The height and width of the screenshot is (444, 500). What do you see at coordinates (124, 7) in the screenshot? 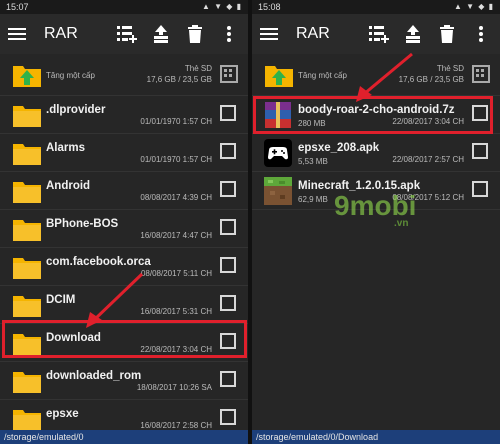
I see `status-bar: 15:07 ▲ ▼ ◆ ▮` at bounding box center [124, 7].